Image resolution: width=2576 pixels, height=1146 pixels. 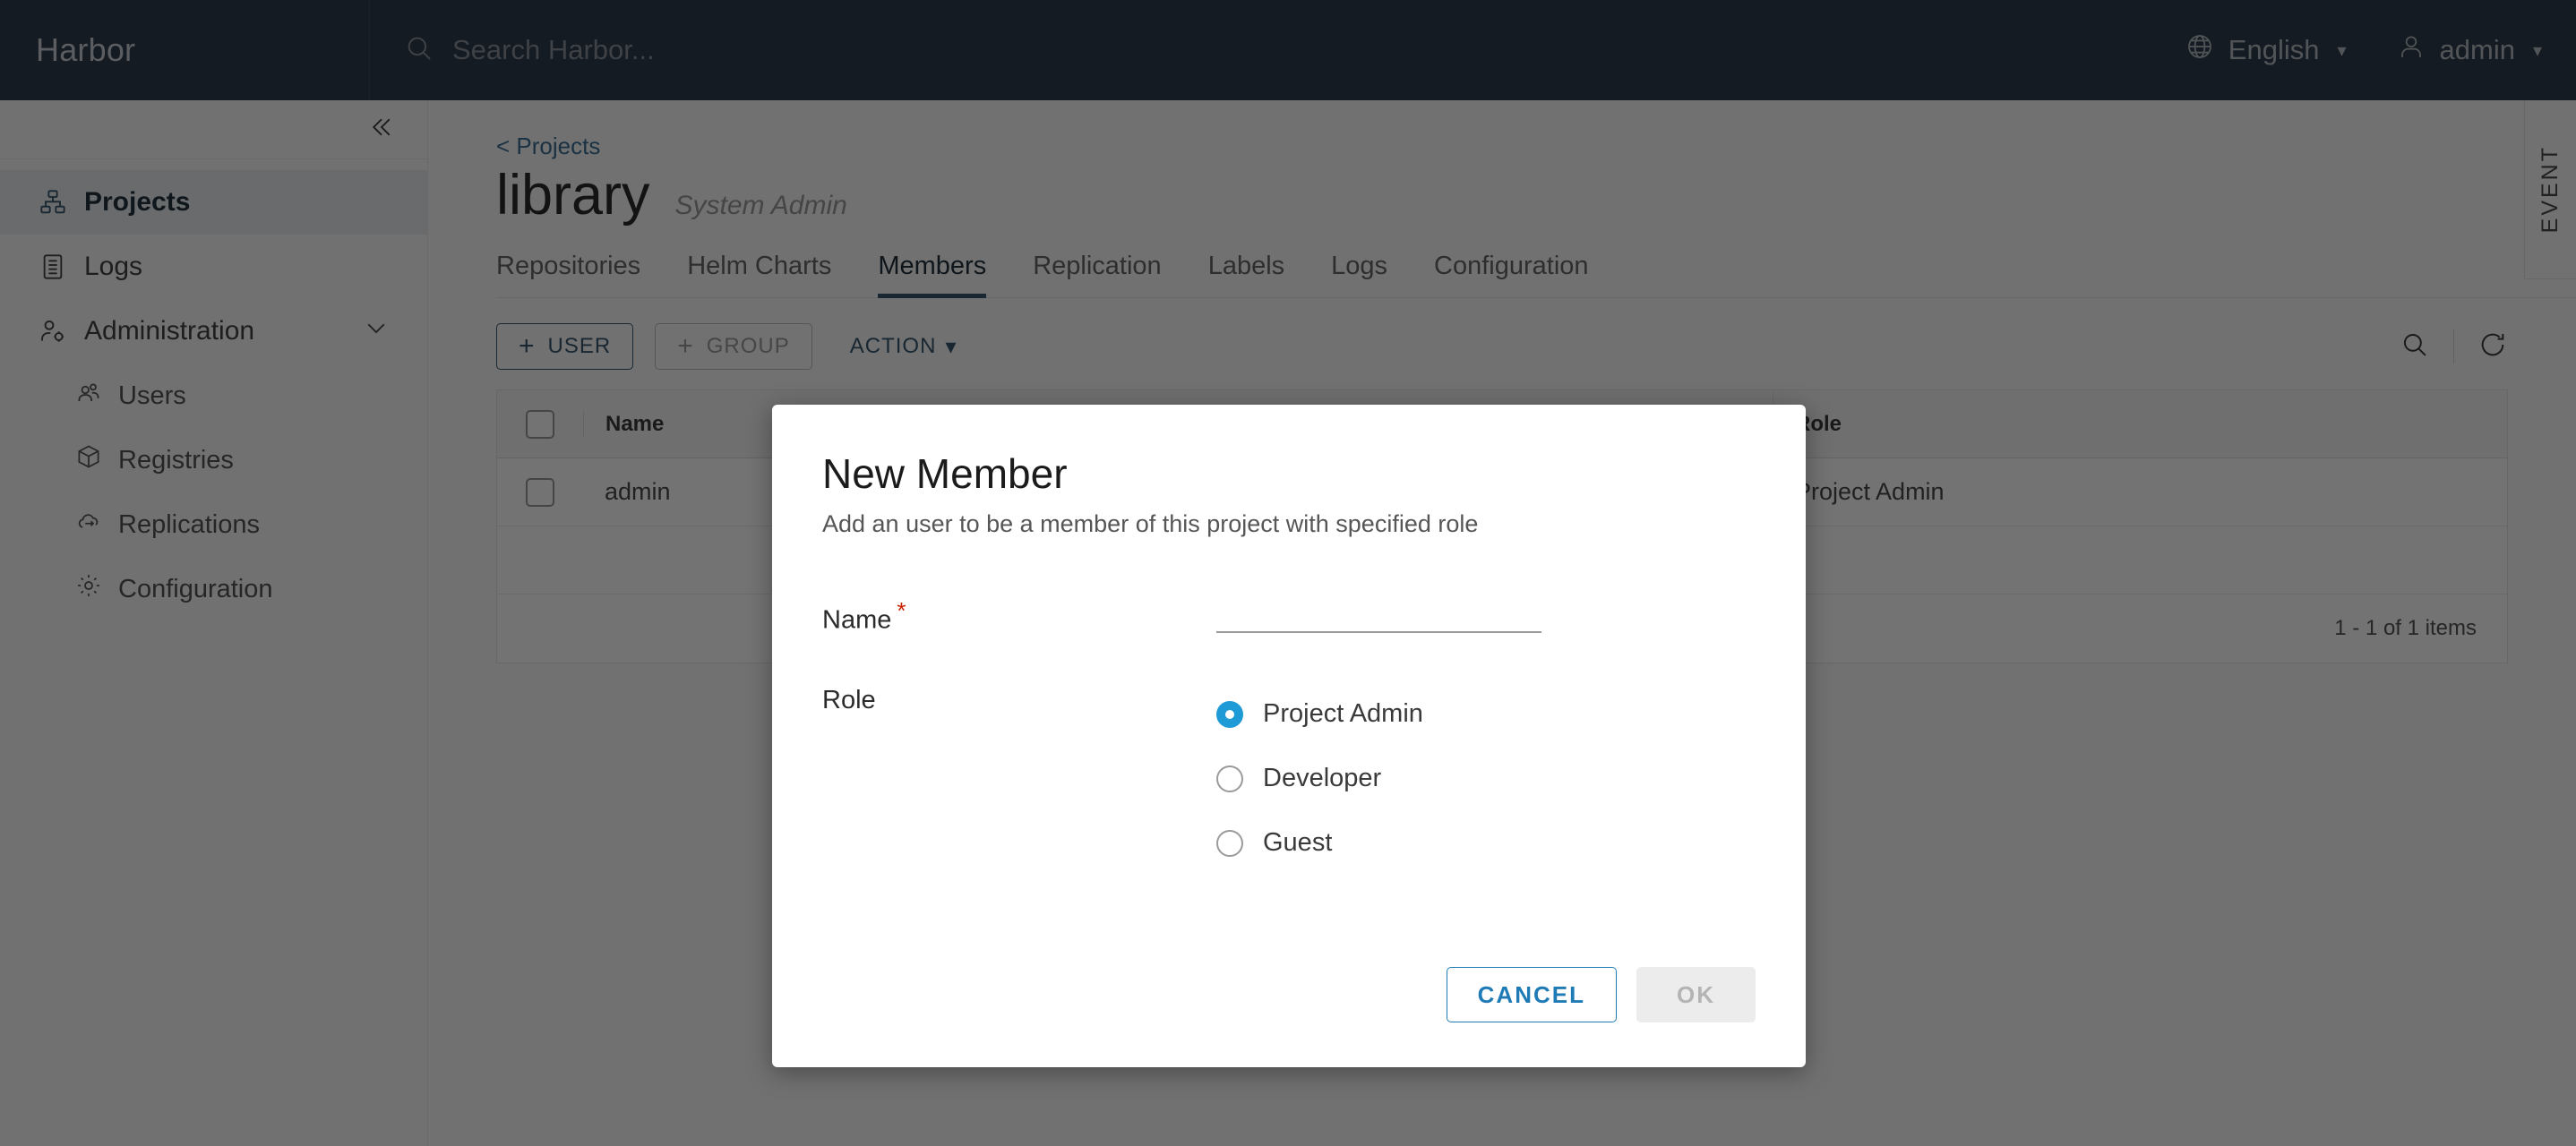 I want to click on role-options: Project Admin Developer Guest, so click(x=1486, y=779).